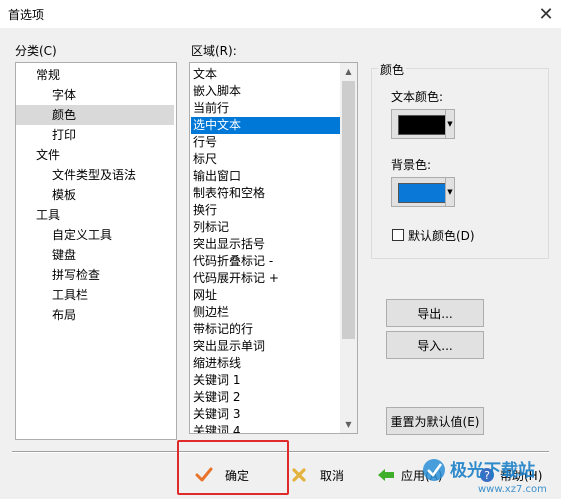 This screenshot has height=499, width=561. What do you see at coordinates (265, 159) in the screenshot?
I see `region-list-item: 标尺` at bounding box center [265, 159].